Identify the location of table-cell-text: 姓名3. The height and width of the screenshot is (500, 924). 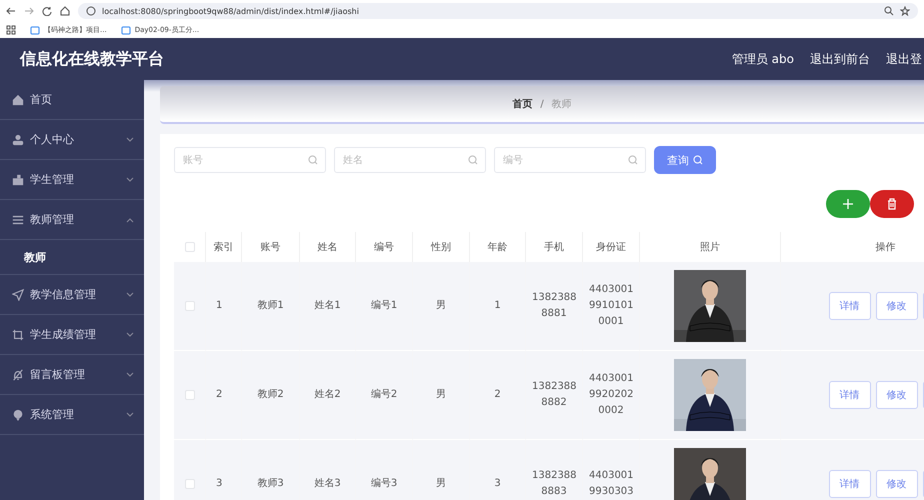
(327, 484).